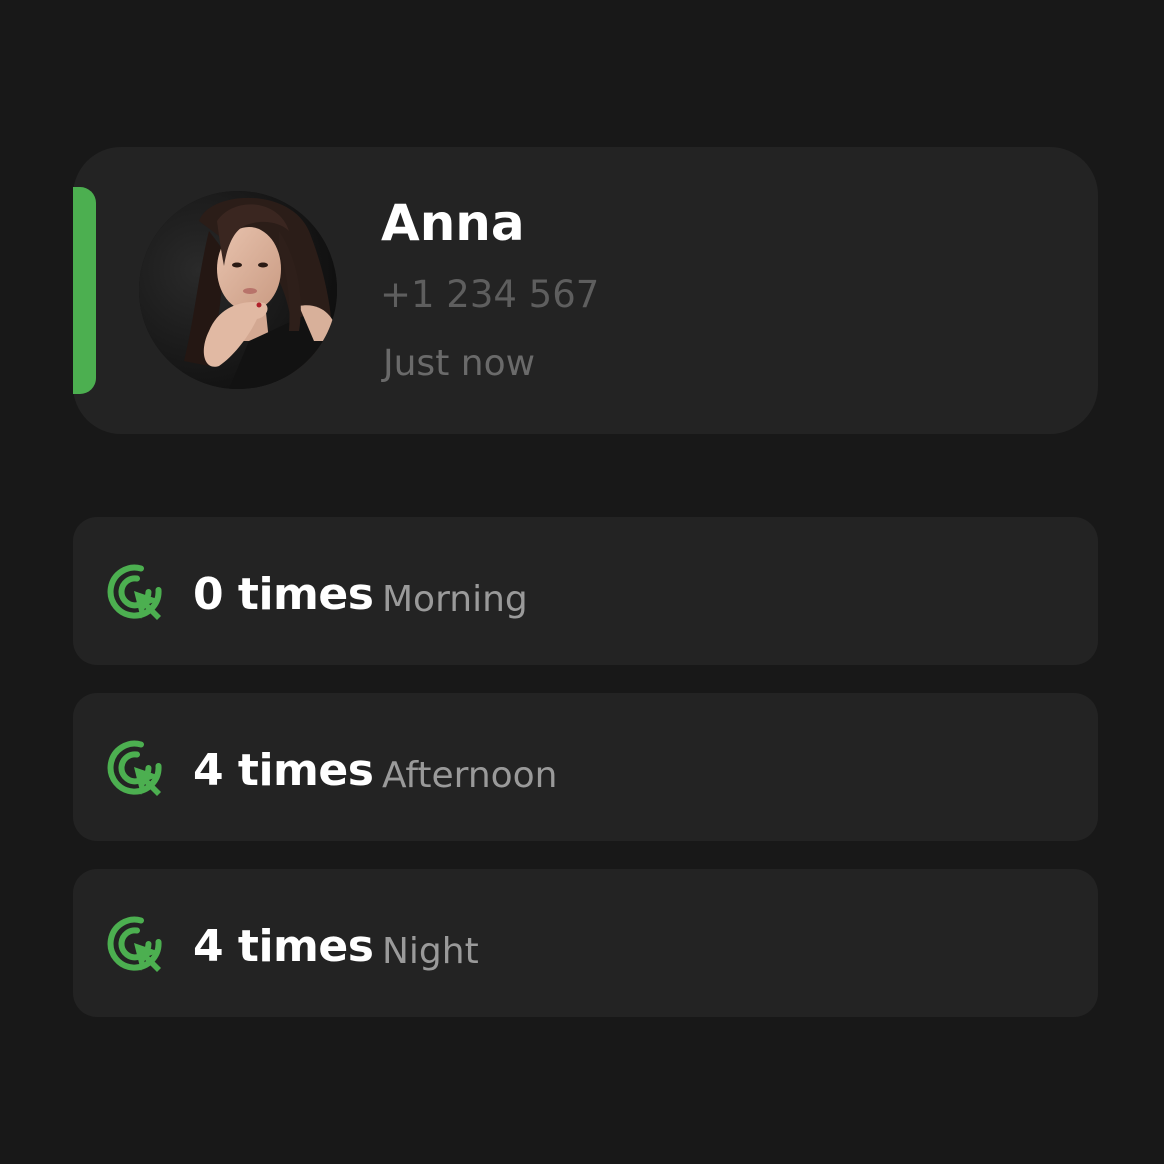  Describe the element at coordinates (283, 594) in the screenshot. I see `stat-count: 0 times` at that location.